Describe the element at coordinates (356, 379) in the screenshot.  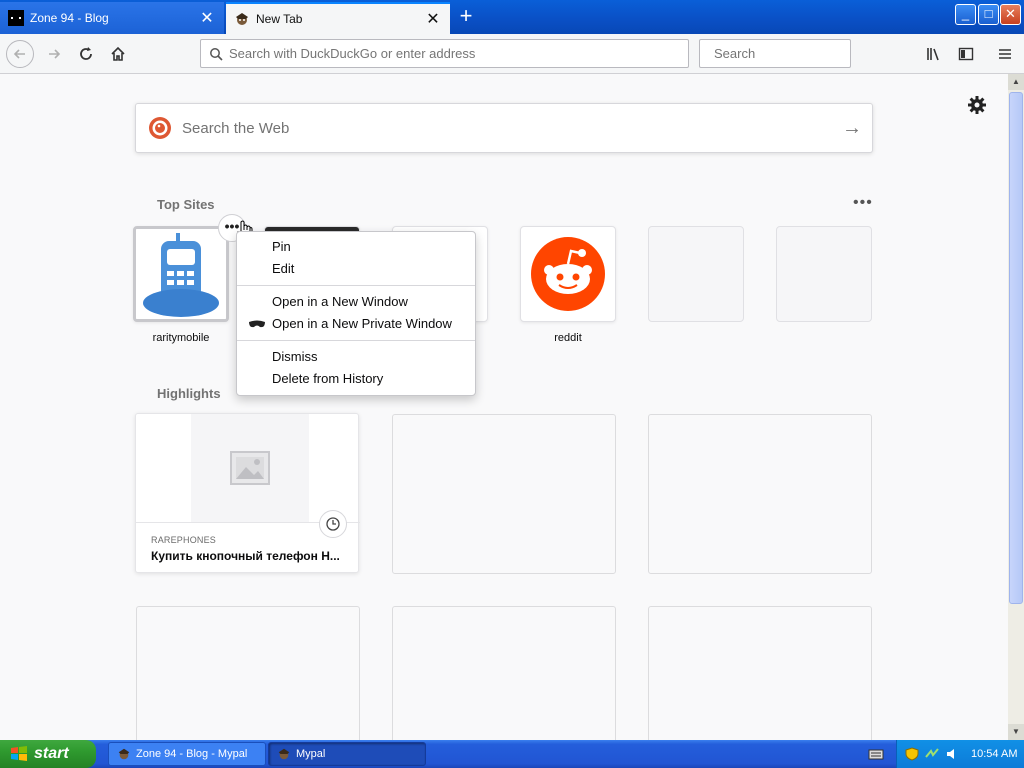
I see `menu-item-delete-from-history: Delete from History` at that location.